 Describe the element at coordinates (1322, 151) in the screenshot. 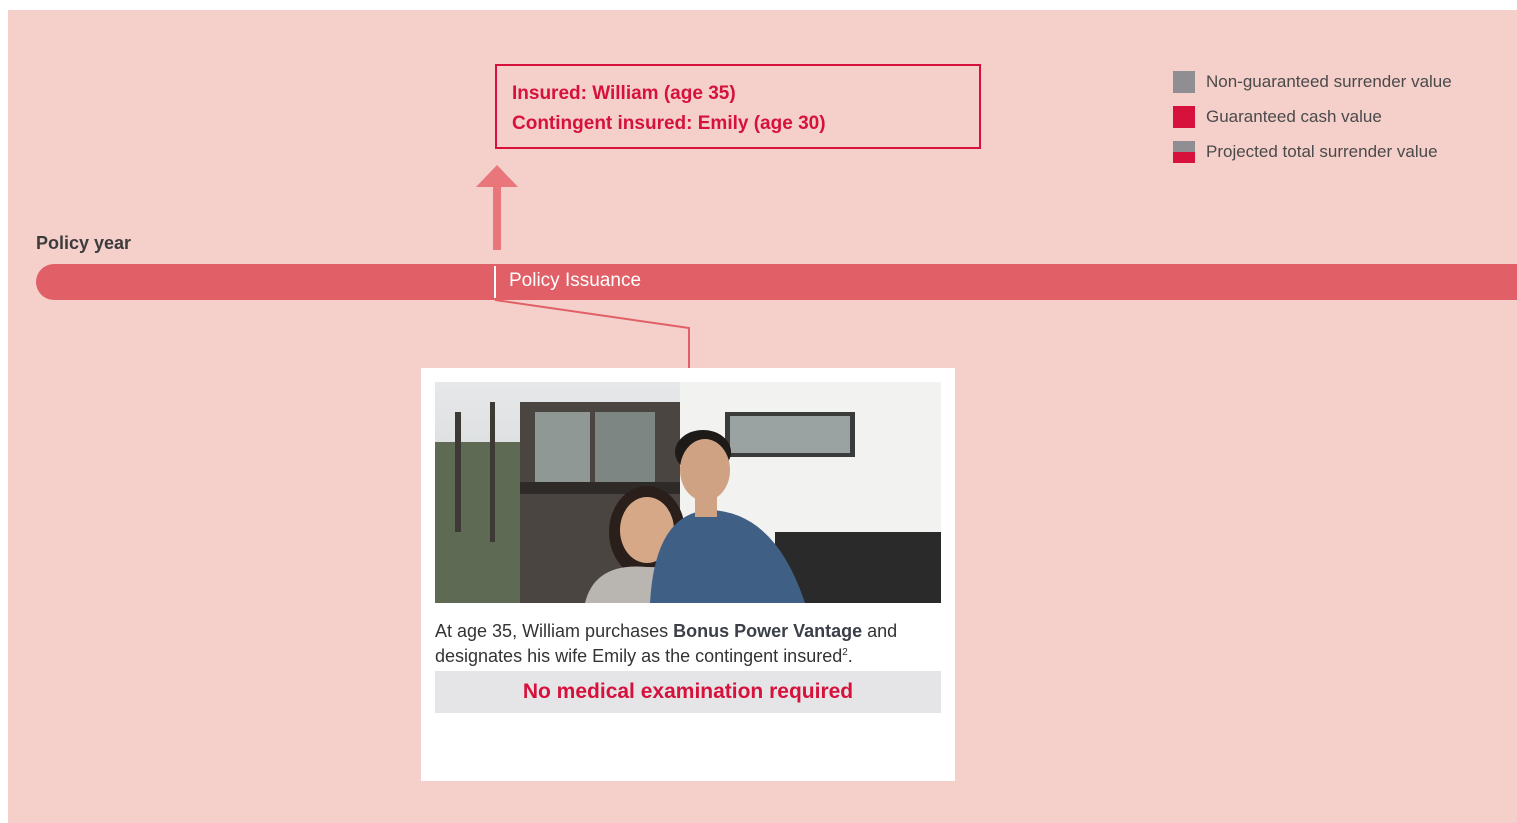

I see `legend-label: Projected total surrender value` at that location.